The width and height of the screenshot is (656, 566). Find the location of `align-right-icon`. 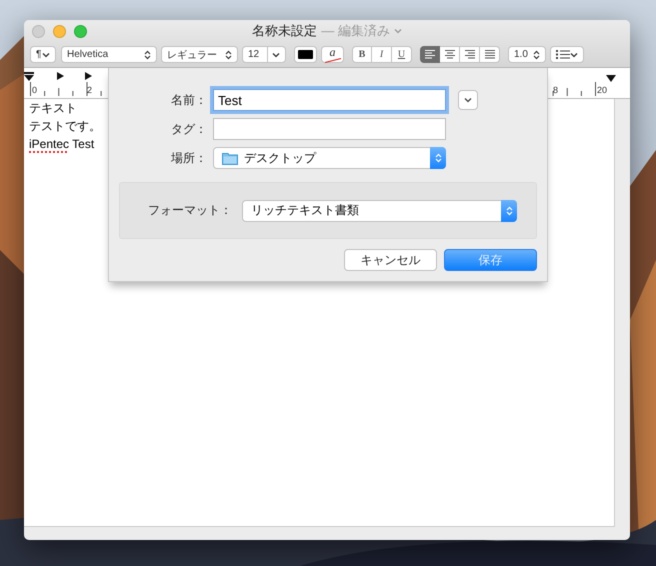

align-right-icon is located at coordinates (470, 55).